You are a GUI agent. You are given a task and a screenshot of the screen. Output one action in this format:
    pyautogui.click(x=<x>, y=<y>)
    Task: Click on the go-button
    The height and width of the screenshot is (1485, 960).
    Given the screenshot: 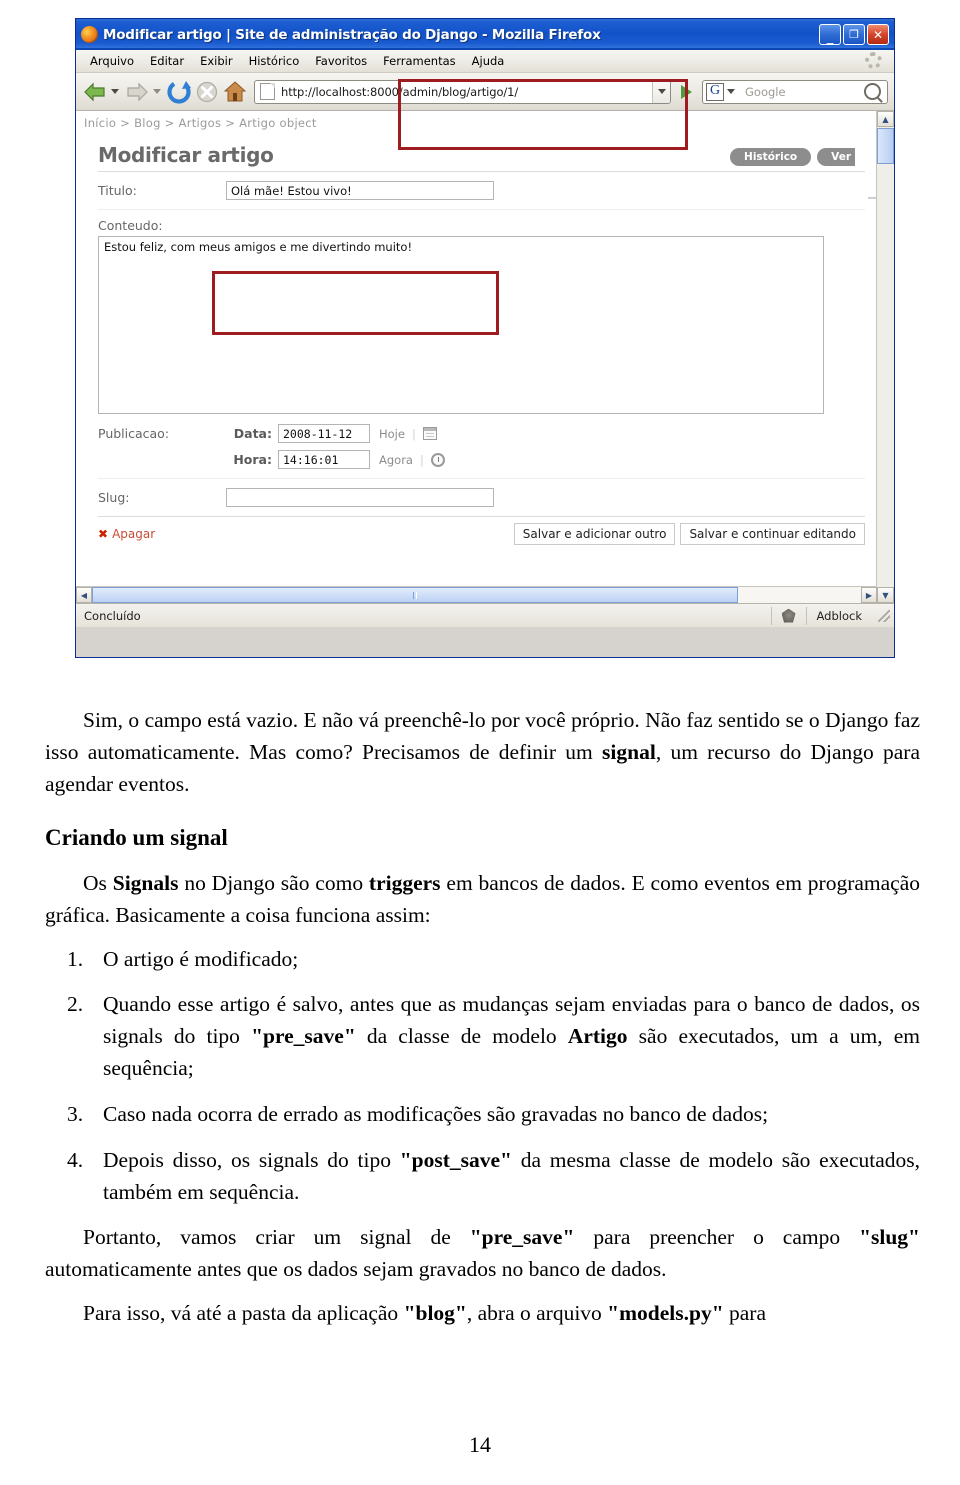 What is the action you would take?
    pyautogui.click(x=686, y=92)
    